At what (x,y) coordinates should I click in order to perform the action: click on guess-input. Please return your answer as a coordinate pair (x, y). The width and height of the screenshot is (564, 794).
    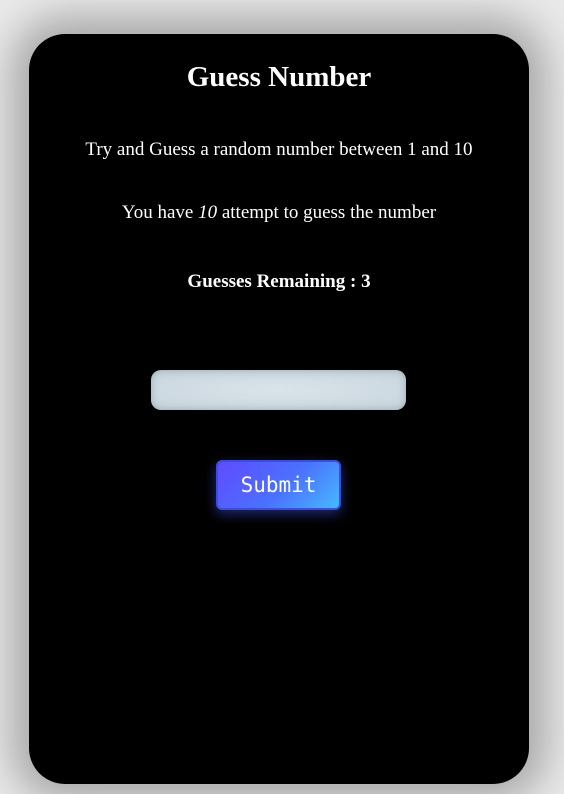
    Looking at the image, I should click on (278, 390).